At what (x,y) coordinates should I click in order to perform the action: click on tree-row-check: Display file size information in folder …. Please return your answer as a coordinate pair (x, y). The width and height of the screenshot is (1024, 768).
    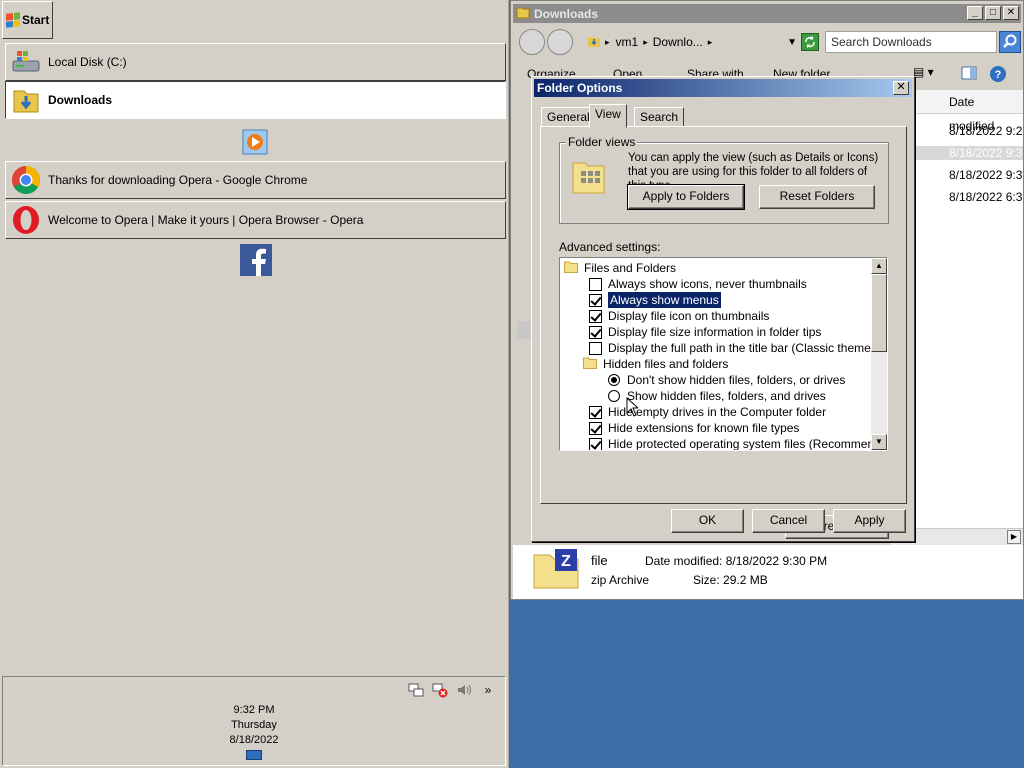
    Looking at the image, I should click on (705, 332).